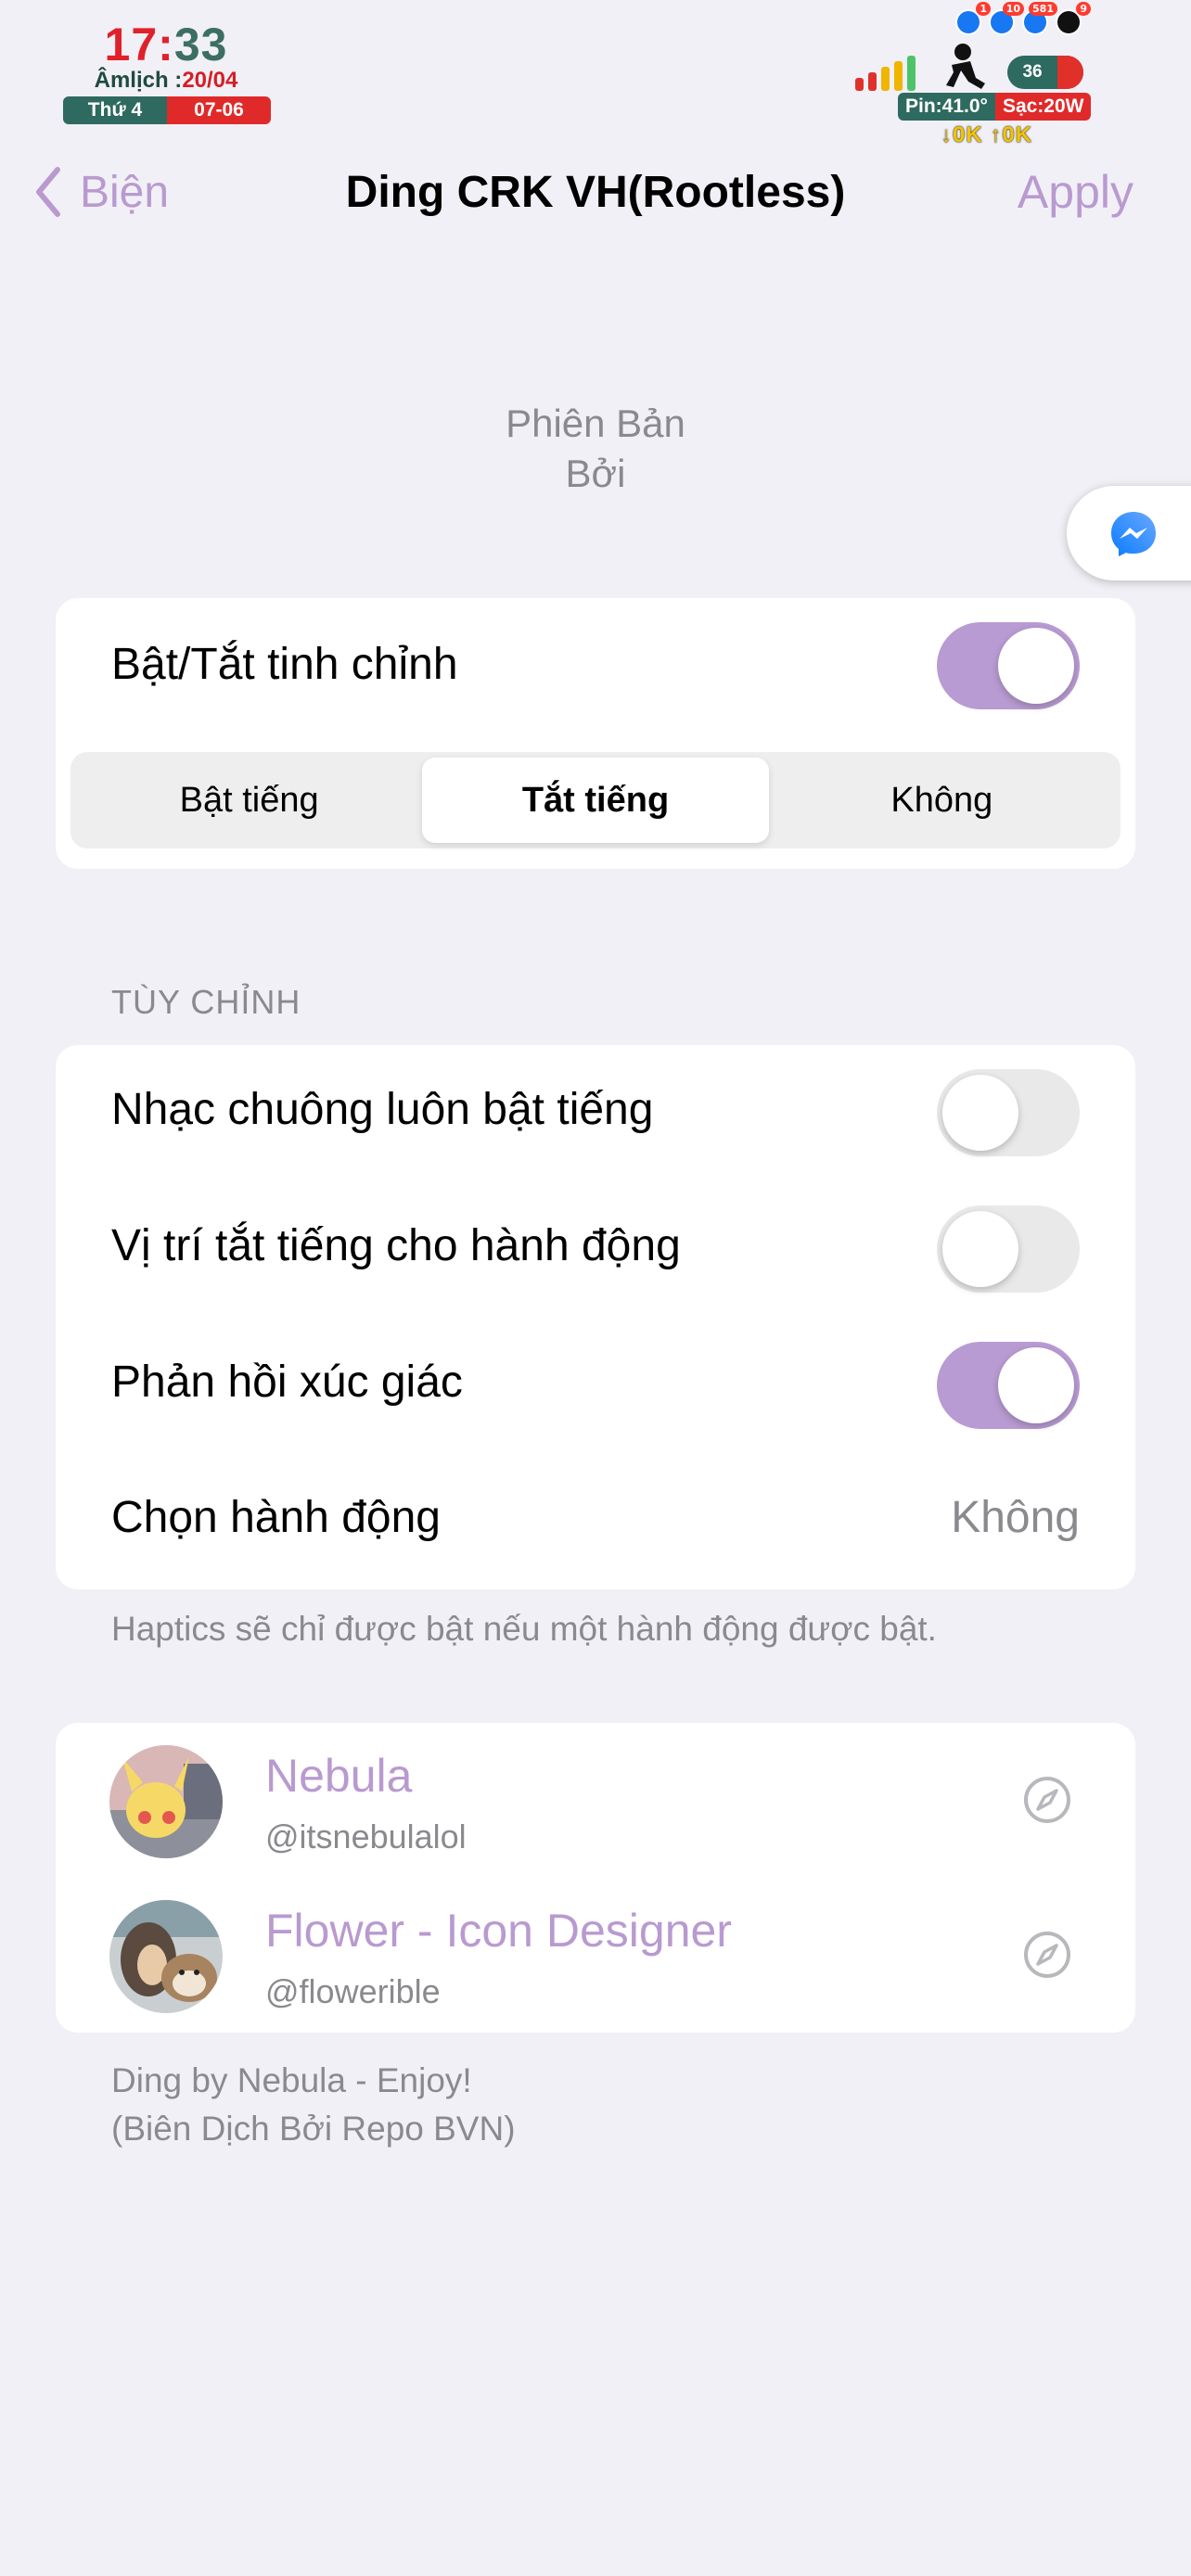  I want to click on figure-icon, so click(966, 66).